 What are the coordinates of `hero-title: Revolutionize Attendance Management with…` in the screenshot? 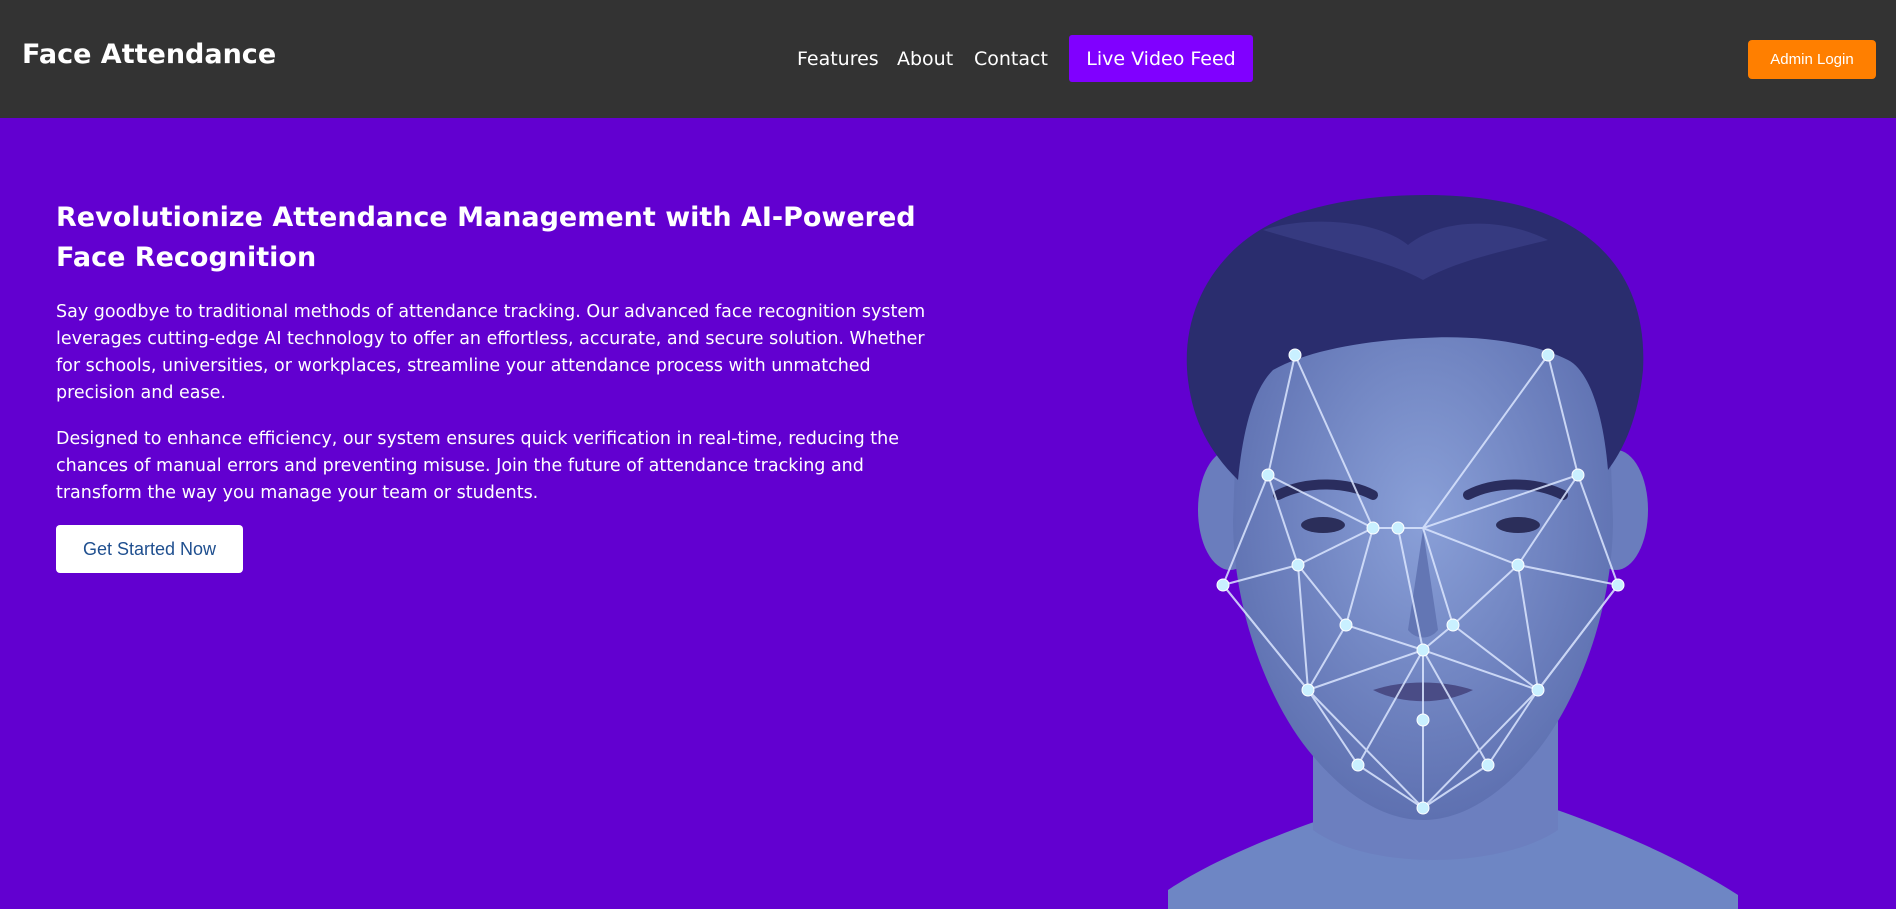 It's located at (486, 237).